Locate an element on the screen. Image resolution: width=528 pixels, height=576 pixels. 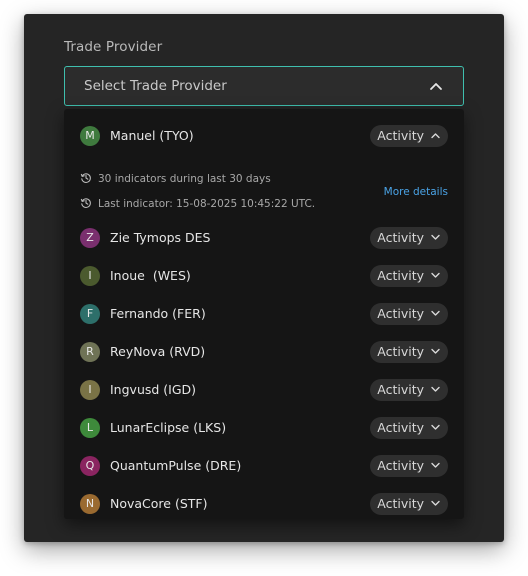
field-label: Trade Provider is located at coordinates (113, 47).